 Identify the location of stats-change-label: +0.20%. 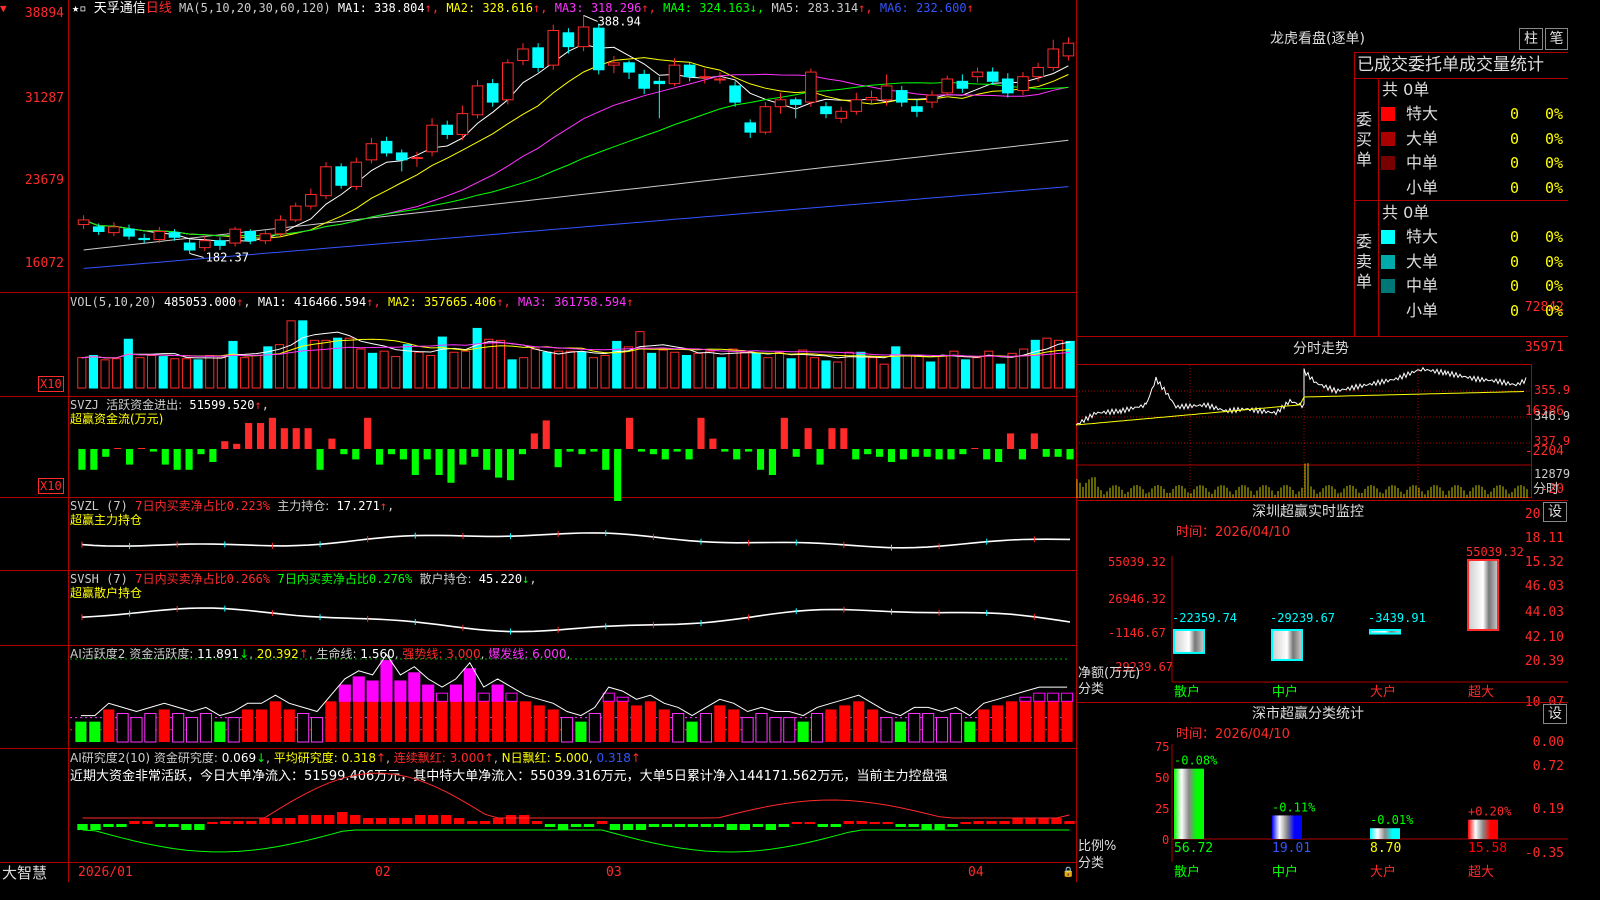
(1490, 812).